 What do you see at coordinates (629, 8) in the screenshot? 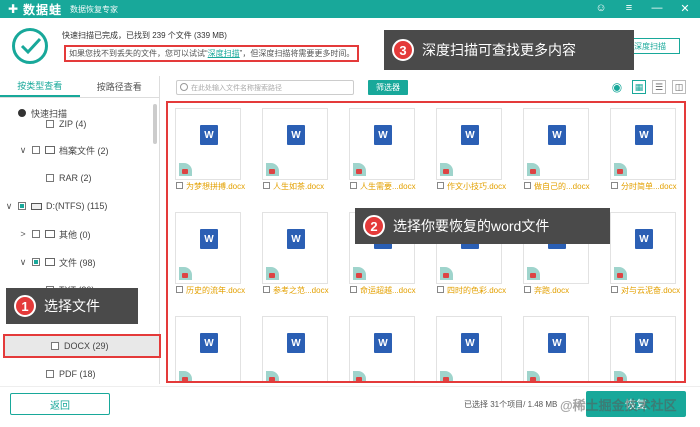
I see `menu-icon: ≡` at bounding box center [629, 8].